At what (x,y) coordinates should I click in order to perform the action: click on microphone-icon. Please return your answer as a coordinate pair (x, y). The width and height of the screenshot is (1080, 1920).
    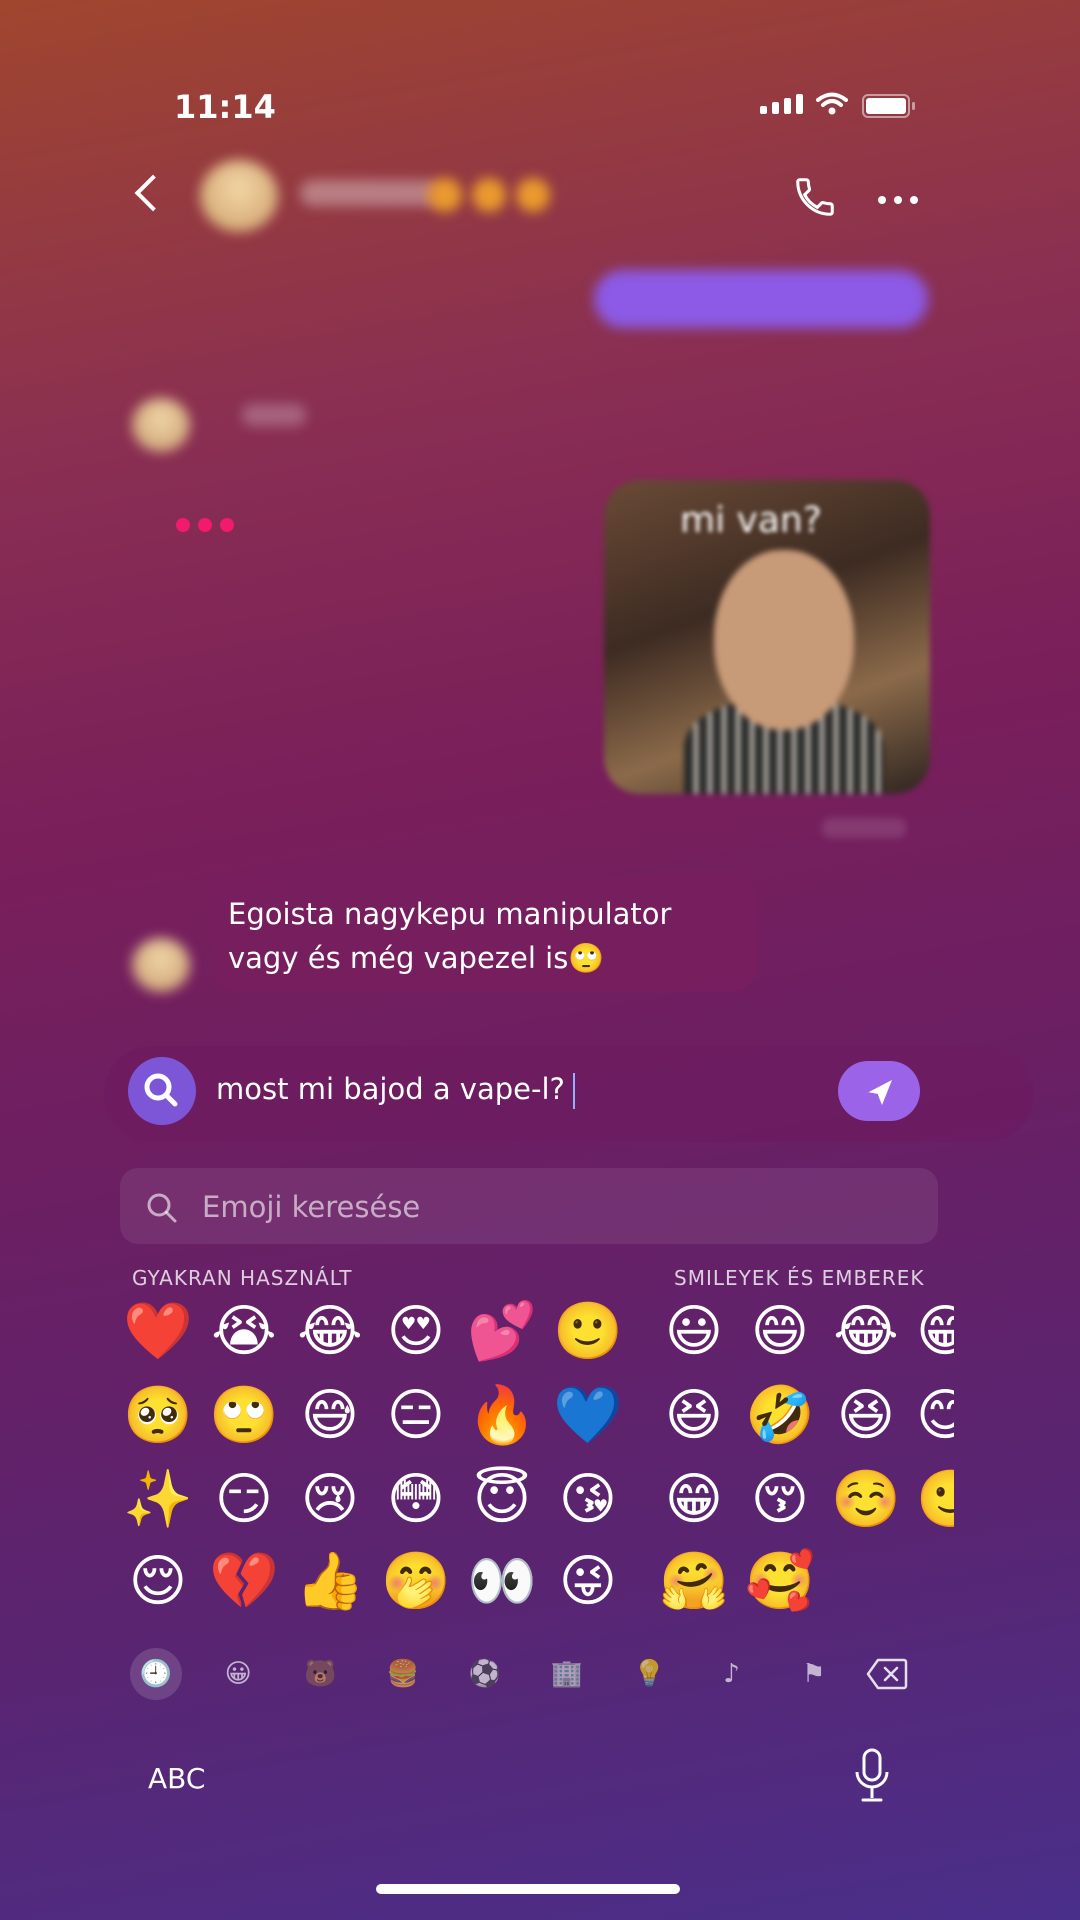
    Looking at the image, I should click on (872, 1777).